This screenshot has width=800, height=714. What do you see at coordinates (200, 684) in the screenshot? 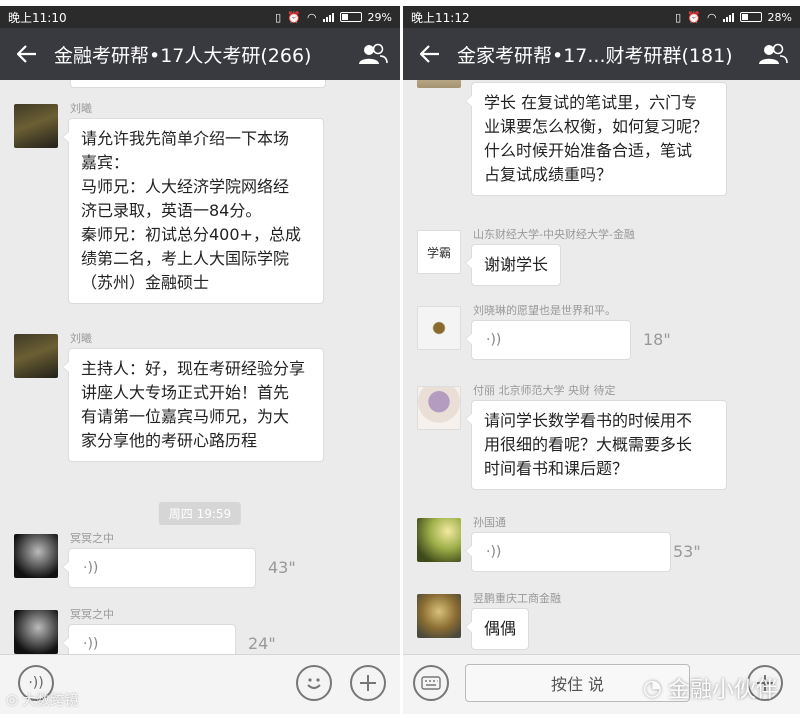
I see `input-bar: ·)) ◎ 大数跨镜` at bounding box center [200, 684].